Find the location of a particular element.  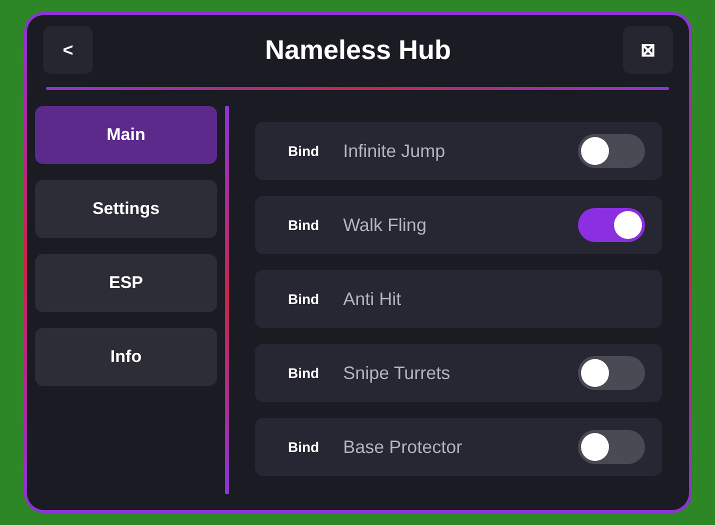

feature-label: Base Protector is located at coordinates (403, 447).